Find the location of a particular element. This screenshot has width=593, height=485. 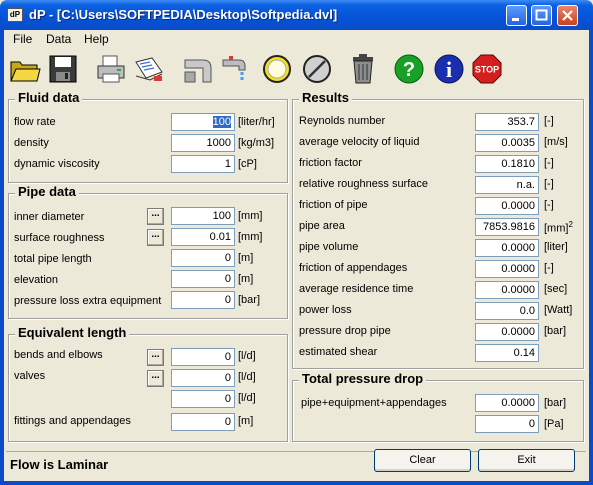

stop-button: STOP is located at coordinates (487, 69).